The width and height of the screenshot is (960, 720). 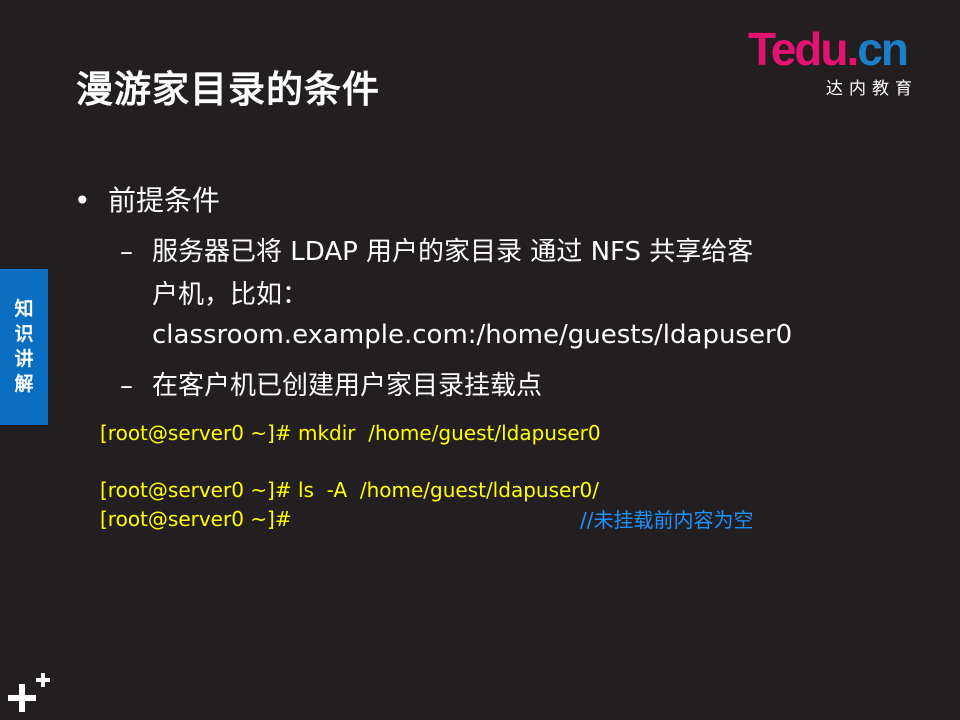 I want to click on slide-title: 漫游家目录的条件, so click(x=228, y=89).